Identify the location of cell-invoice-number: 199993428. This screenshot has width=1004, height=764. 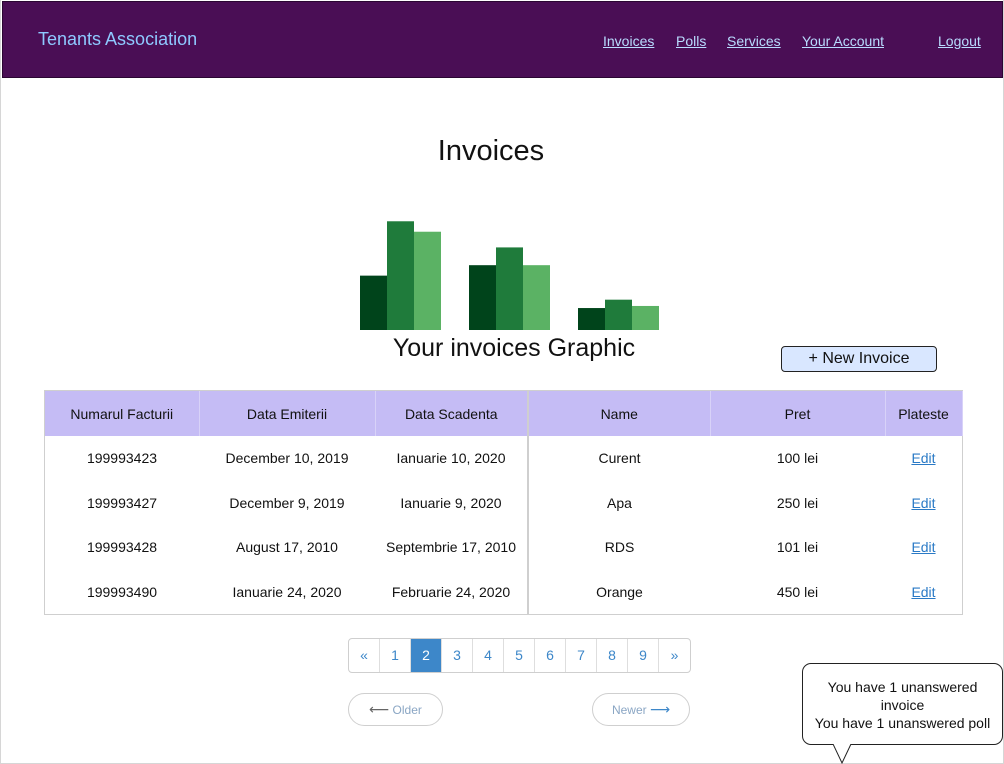
(122, 547).